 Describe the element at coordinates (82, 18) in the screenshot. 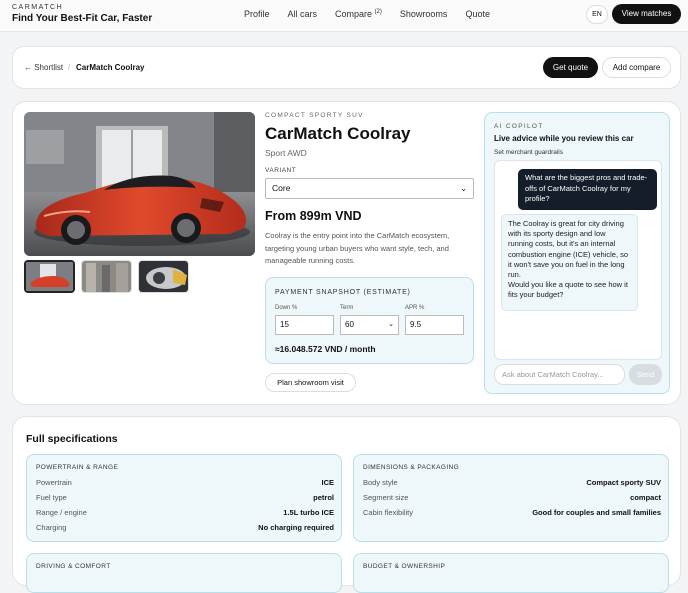

I see `brand-tagline: Find Your Best-Fit Car, Faster` at that location.